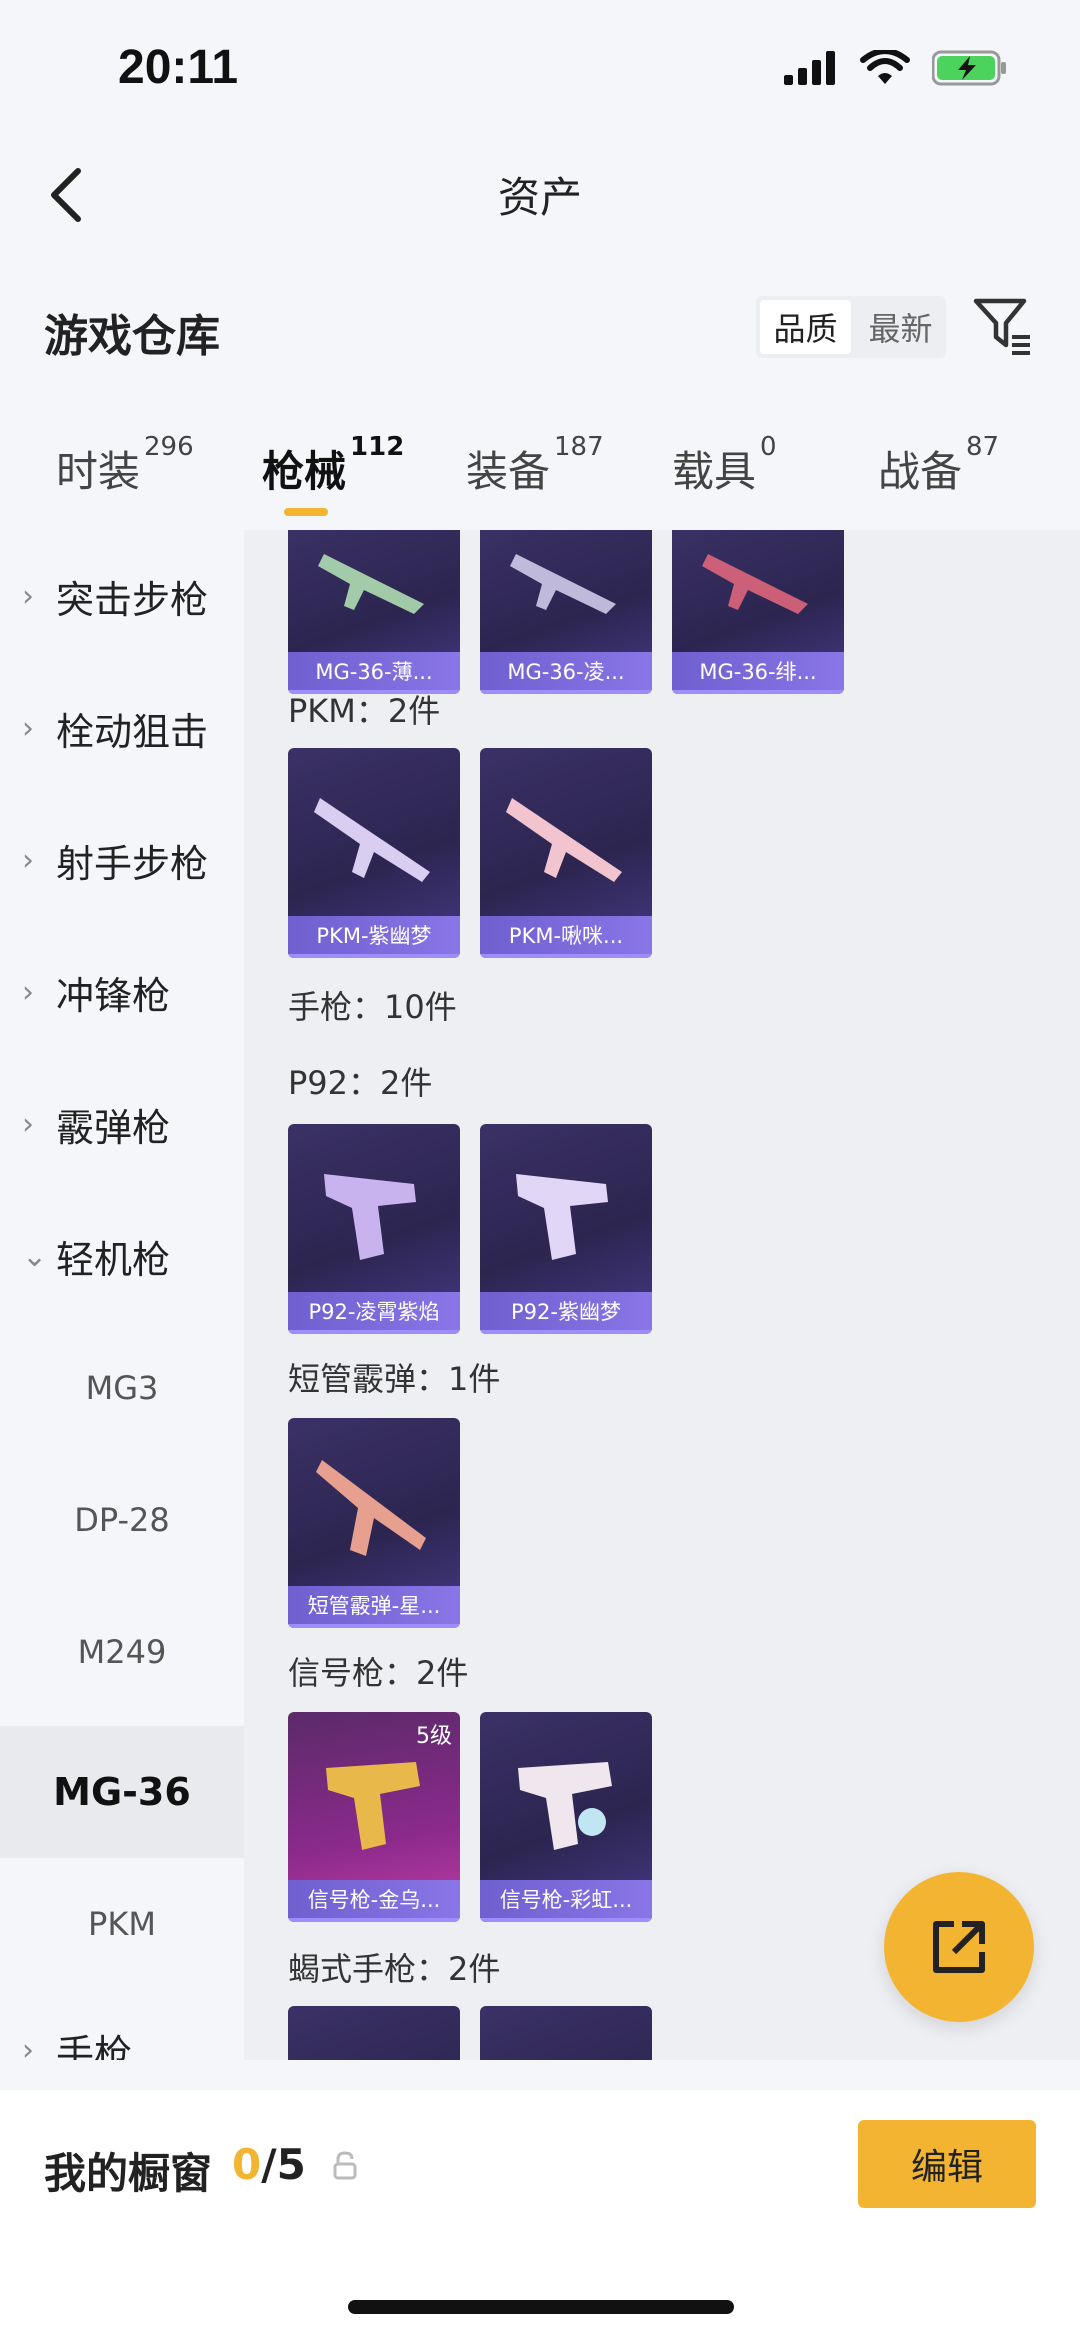  Describe the element at coordinates (333, 465) in the screenshot. I see `tab-firearms: 枪械 112` at that location.